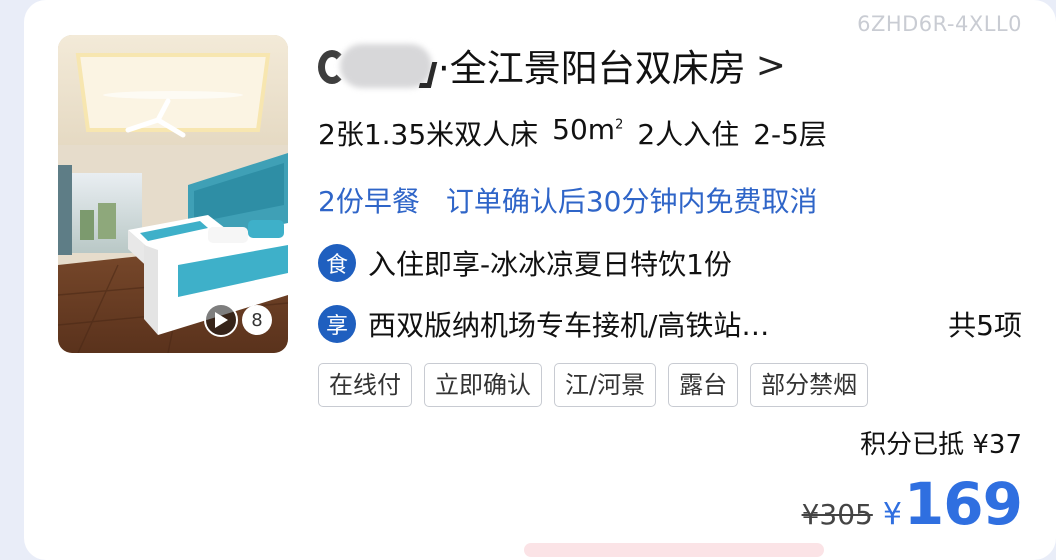 The width and height of the screenshot is (1056, 560). Describe the element at coordinates (378, 65) in the screenshot. I see `blurred-hotel-name` at that location.